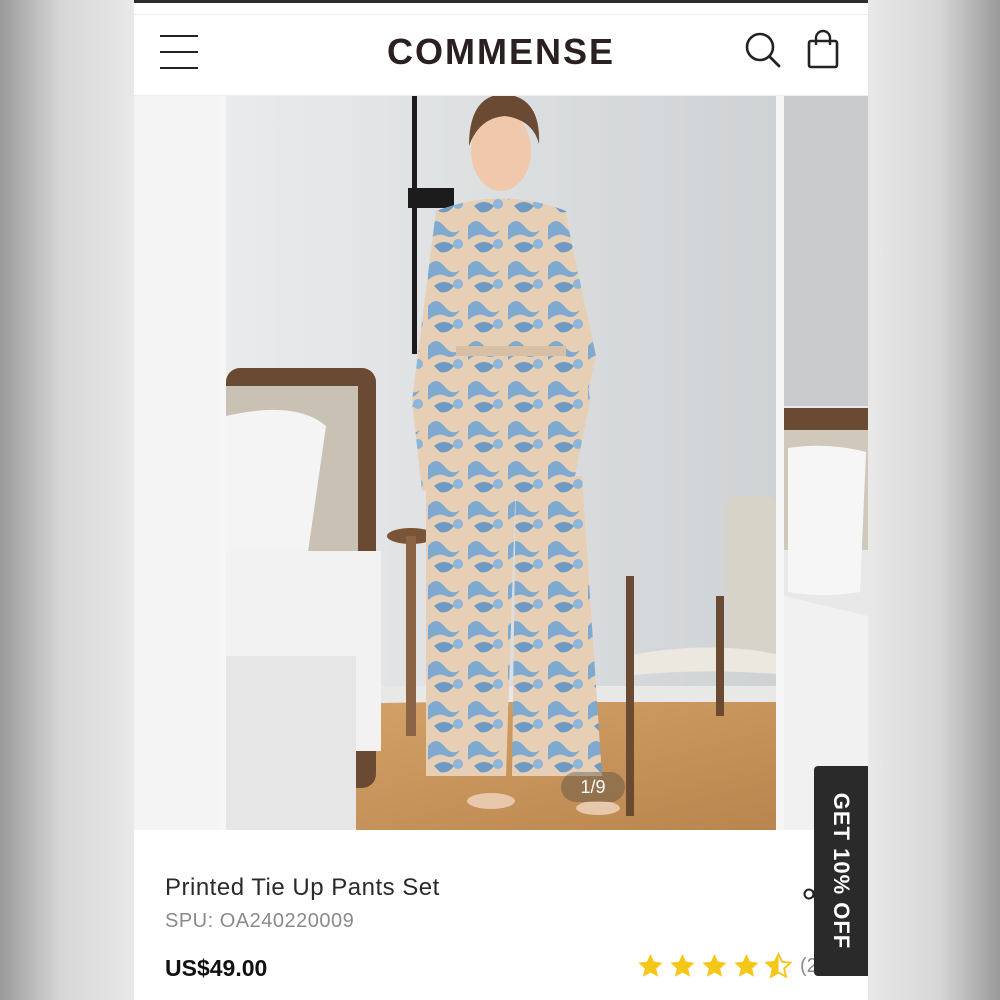 The image size is (1000, 1000). Describe the element at coordinates (823, 50) in the screenshot. I see `shopping-bag-icon` at that location.